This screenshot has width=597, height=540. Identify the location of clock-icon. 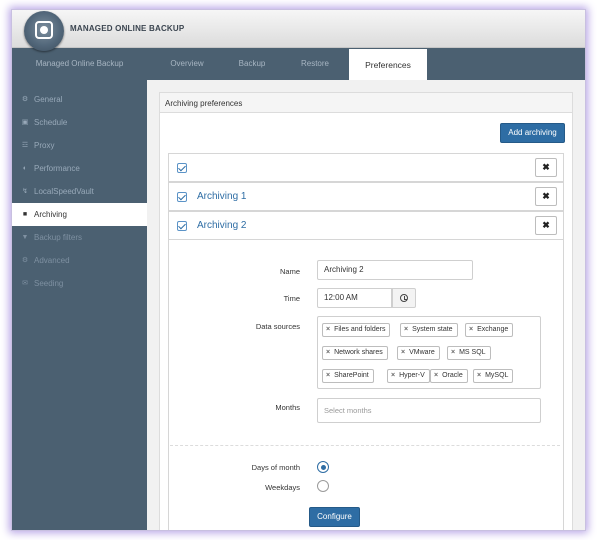
(404, 298).